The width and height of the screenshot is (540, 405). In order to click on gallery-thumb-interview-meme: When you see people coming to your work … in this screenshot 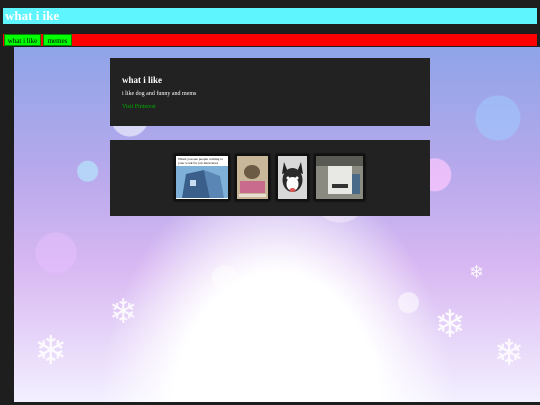, I will do `click(202, 177)`.